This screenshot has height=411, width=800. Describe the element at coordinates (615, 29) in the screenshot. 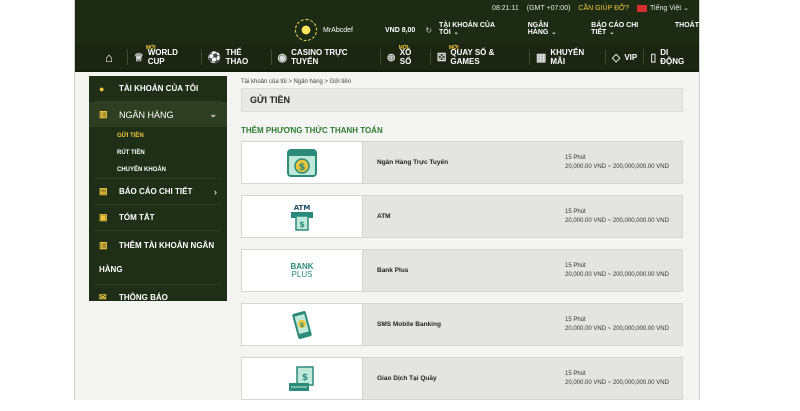

I see `topmenu-label: BÁO CÁO CHI TIẾT` at that location.